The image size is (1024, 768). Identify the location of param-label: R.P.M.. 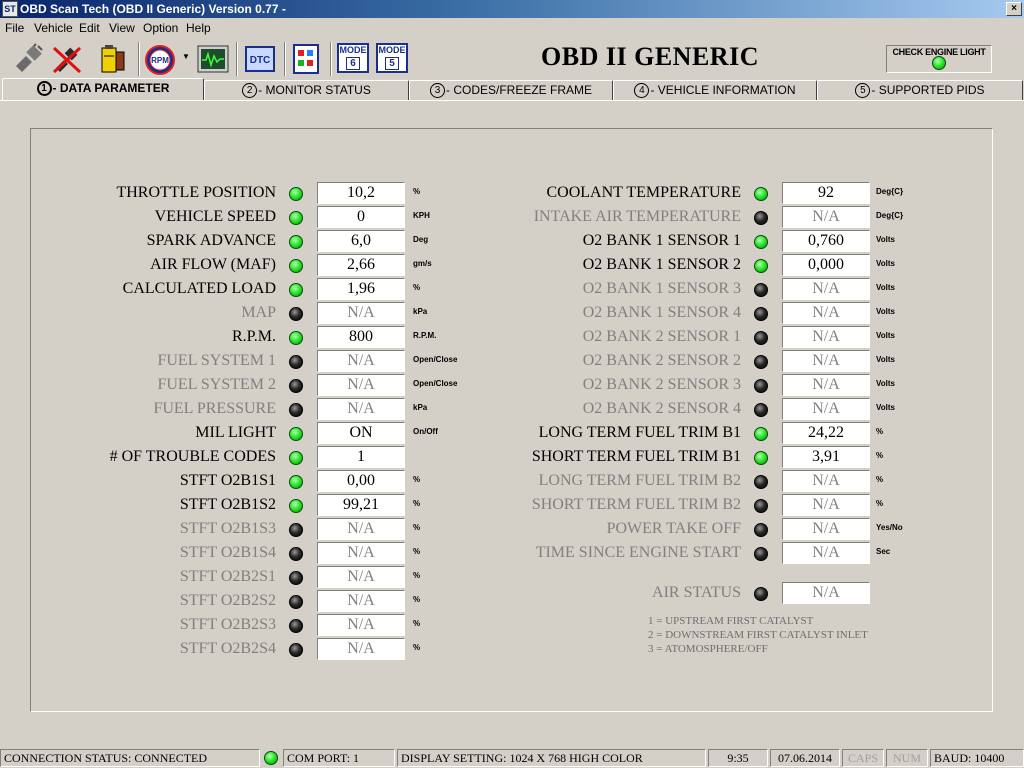
(253, 336).